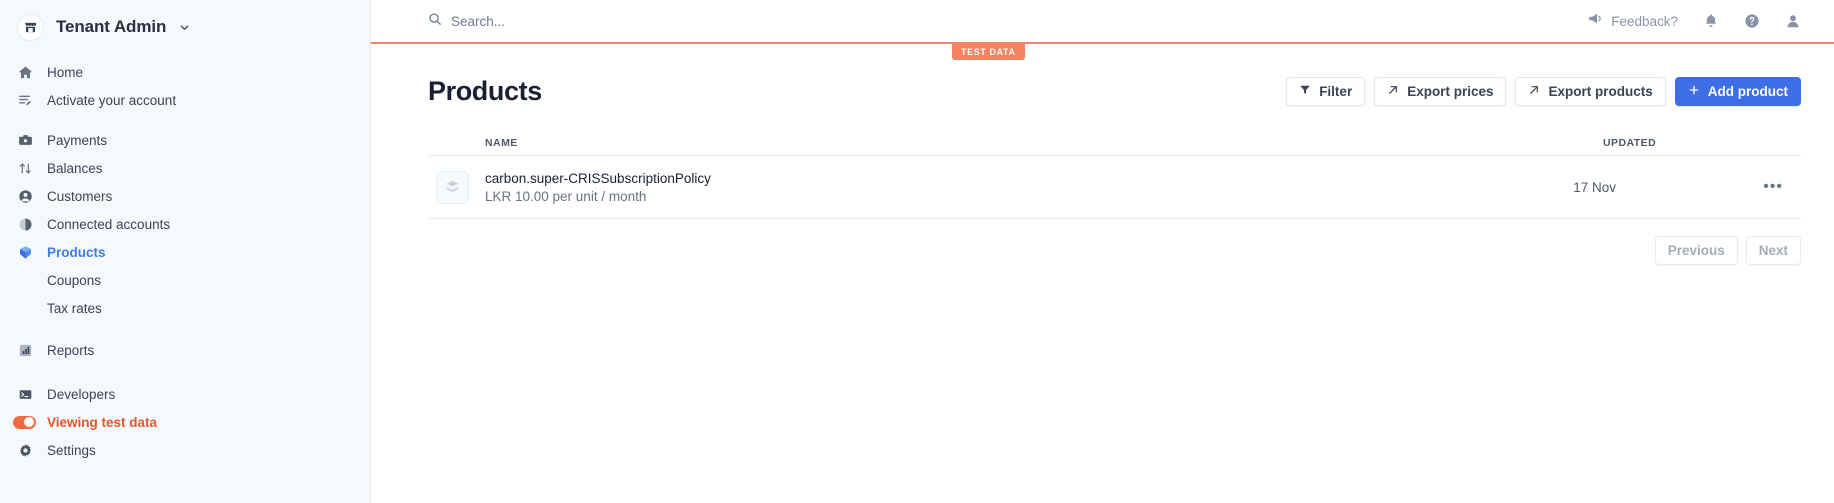 This screenshot has width=1834, height=503. I want to click on help-question-icon, so click(1752, 21).